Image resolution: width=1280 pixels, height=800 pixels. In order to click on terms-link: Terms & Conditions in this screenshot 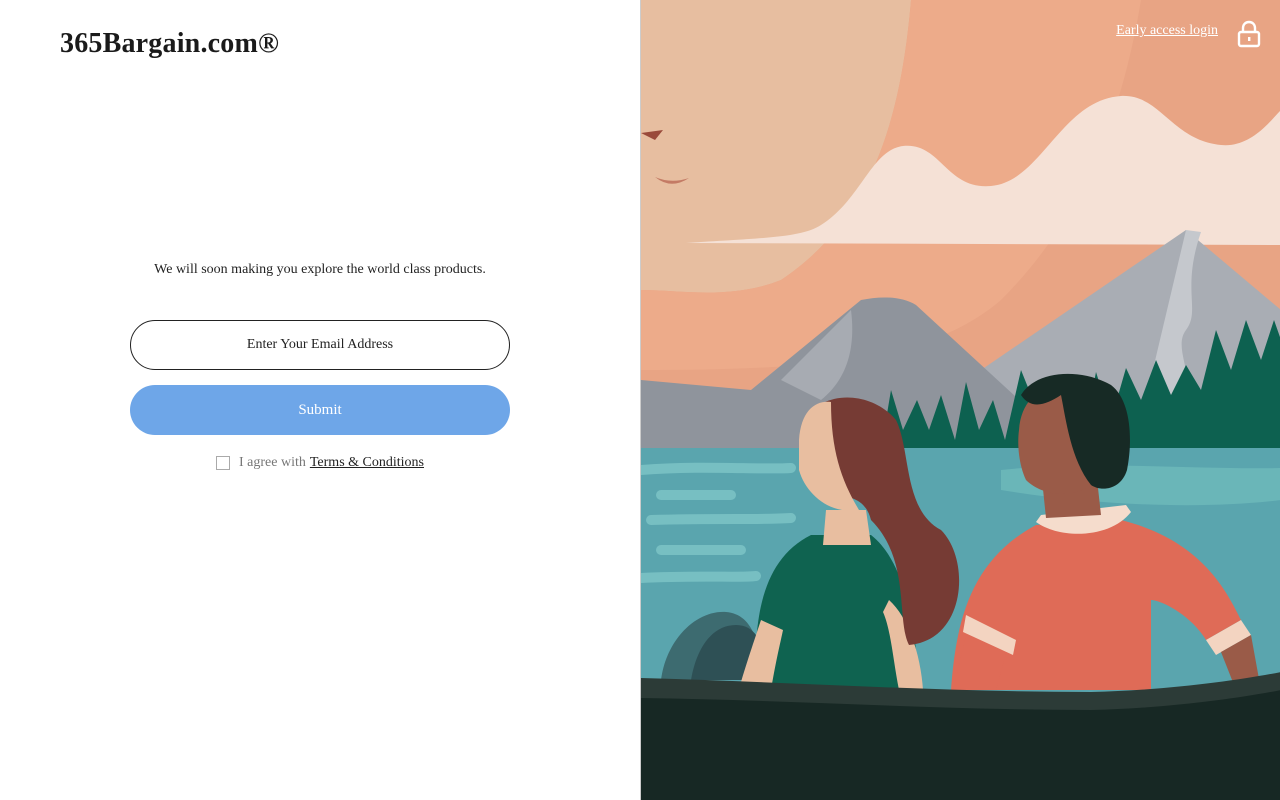, I will do `click(367, 463)`.